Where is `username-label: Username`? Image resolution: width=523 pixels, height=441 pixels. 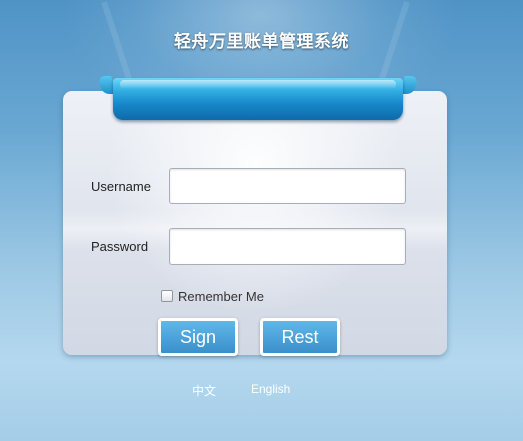 username-label: Username is located at coordinates (121, 186).